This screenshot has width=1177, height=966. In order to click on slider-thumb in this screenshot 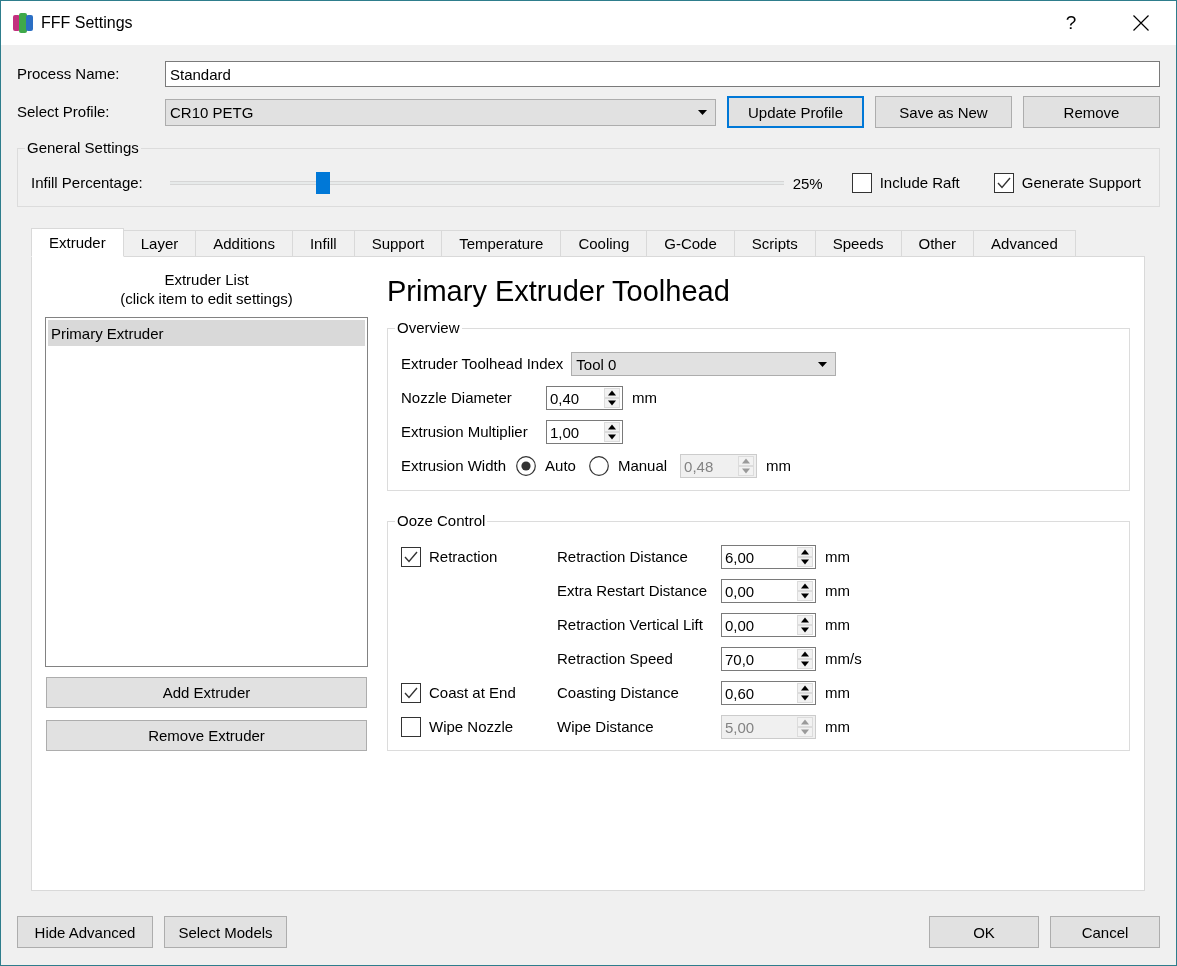, I will do `click(323, 183)`.